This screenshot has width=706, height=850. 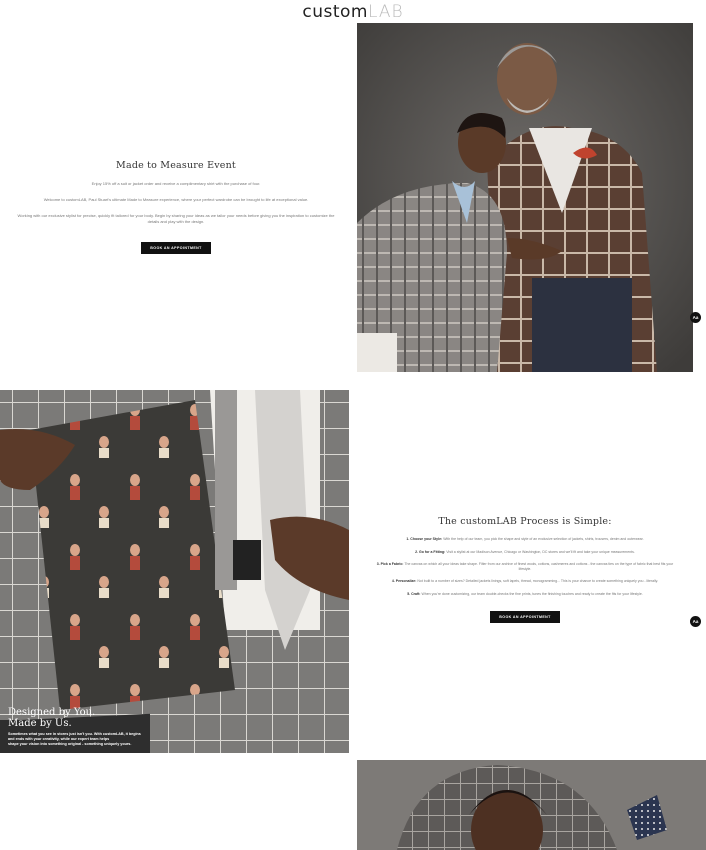 I want to click on process-title: The customLAB Process is Simple:, so click(x=525, y=521).